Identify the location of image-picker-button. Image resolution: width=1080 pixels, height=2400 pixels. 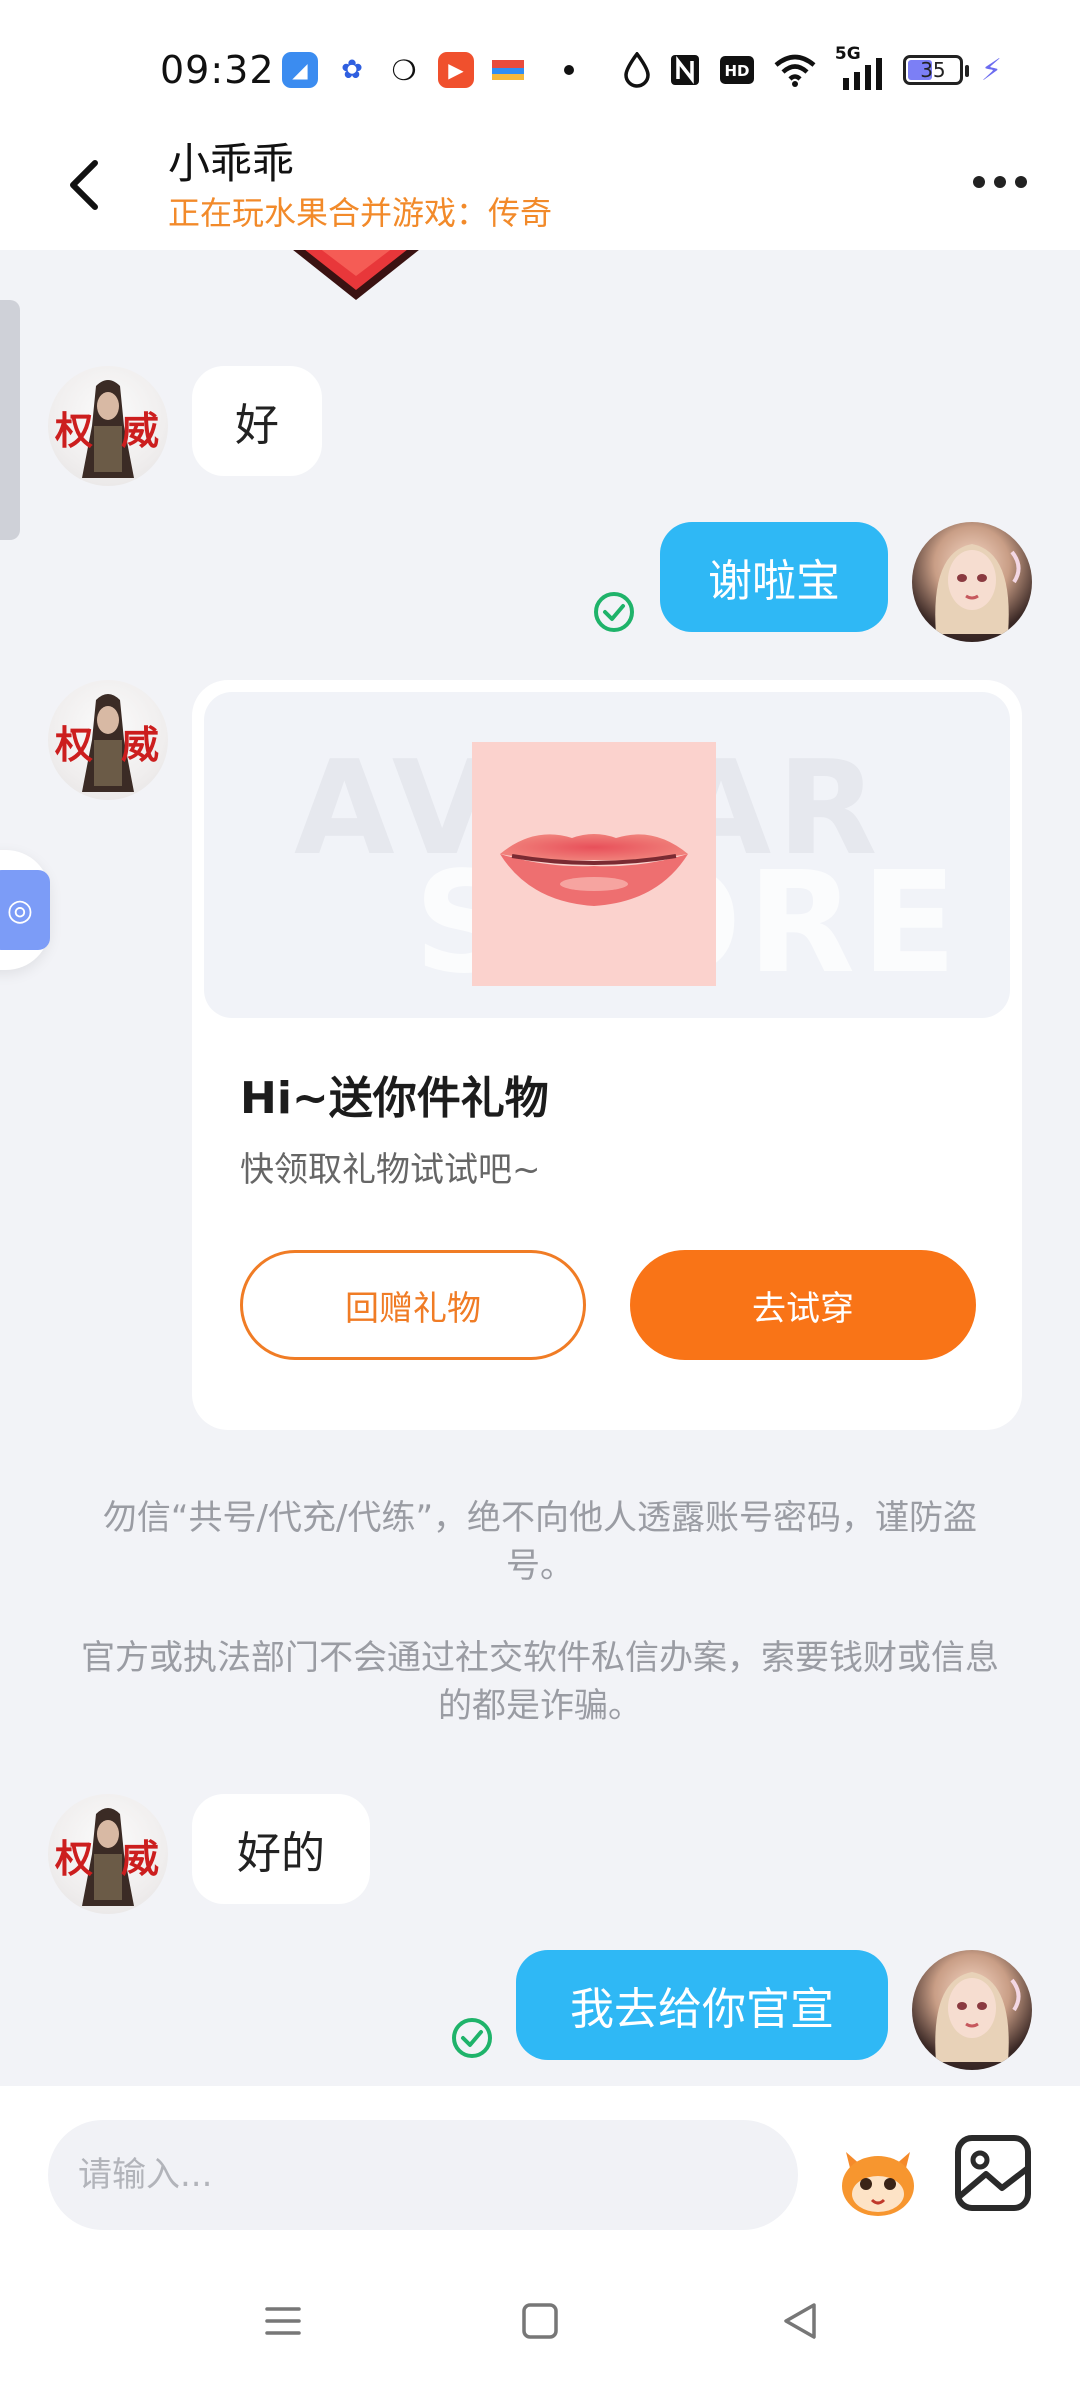
(994, 2174).